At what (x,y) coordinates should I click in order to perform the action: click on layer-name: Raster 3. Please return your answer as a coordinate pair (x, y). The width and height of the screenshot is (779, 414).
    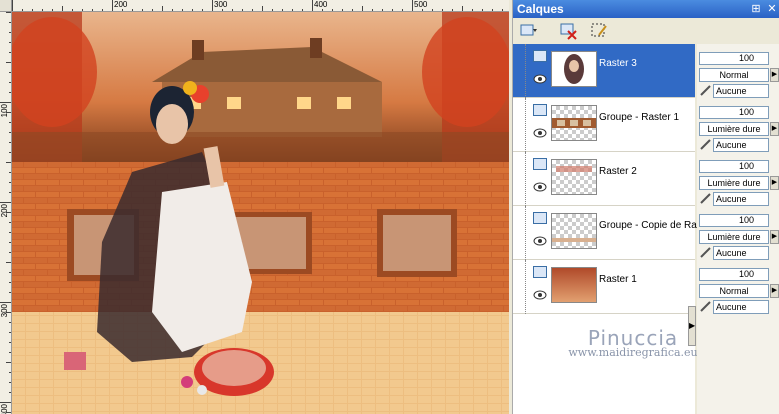
    Looking at the image, I should click on (618, 63).